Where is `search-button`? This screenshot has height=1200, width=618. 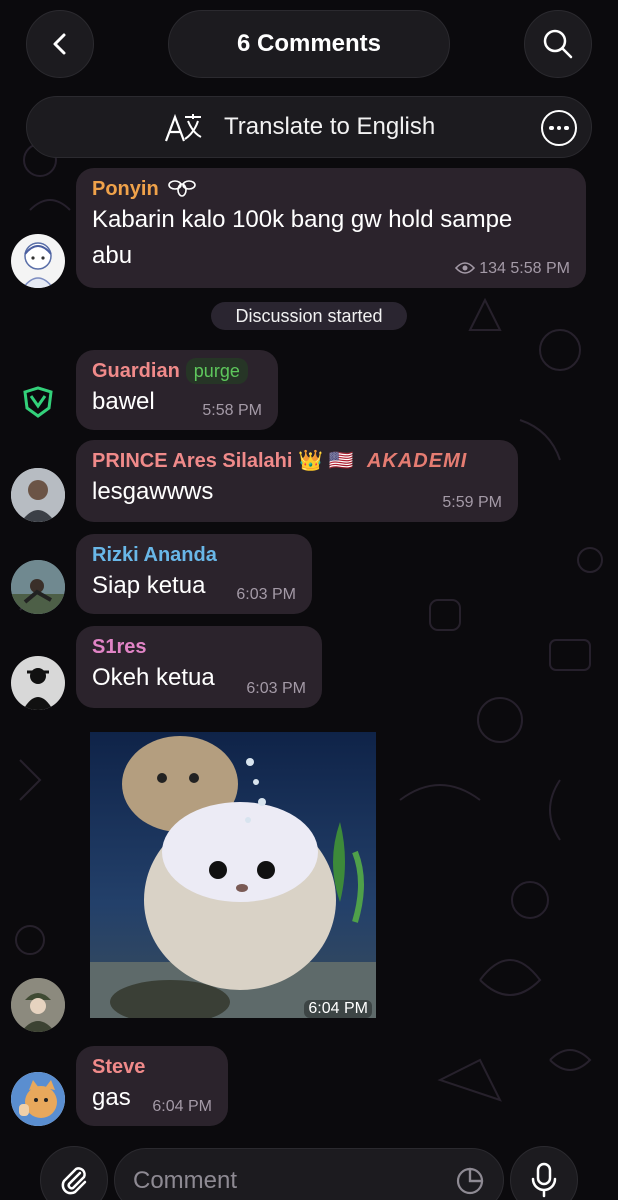 search-button is located at coordinates (558, 44).